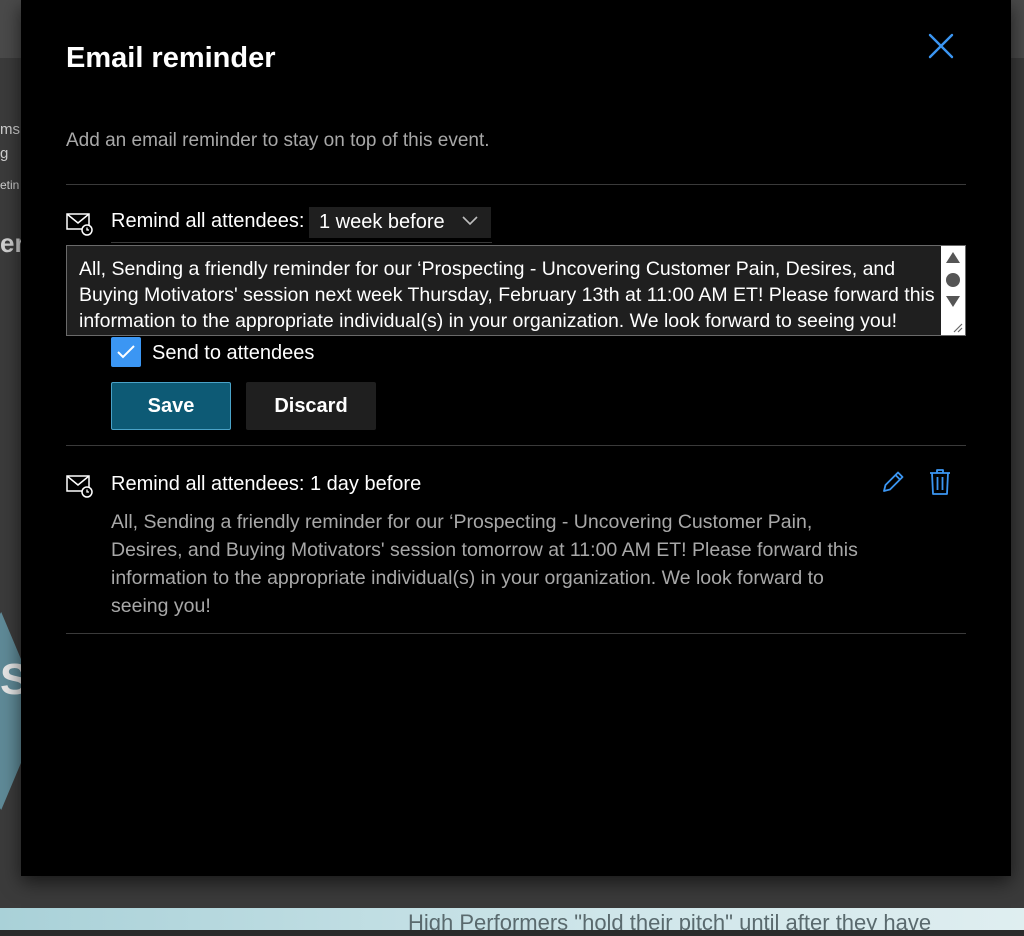 This screenshot has width=1024, height=936. I want to click on pencil-icon, so click(893, 481).